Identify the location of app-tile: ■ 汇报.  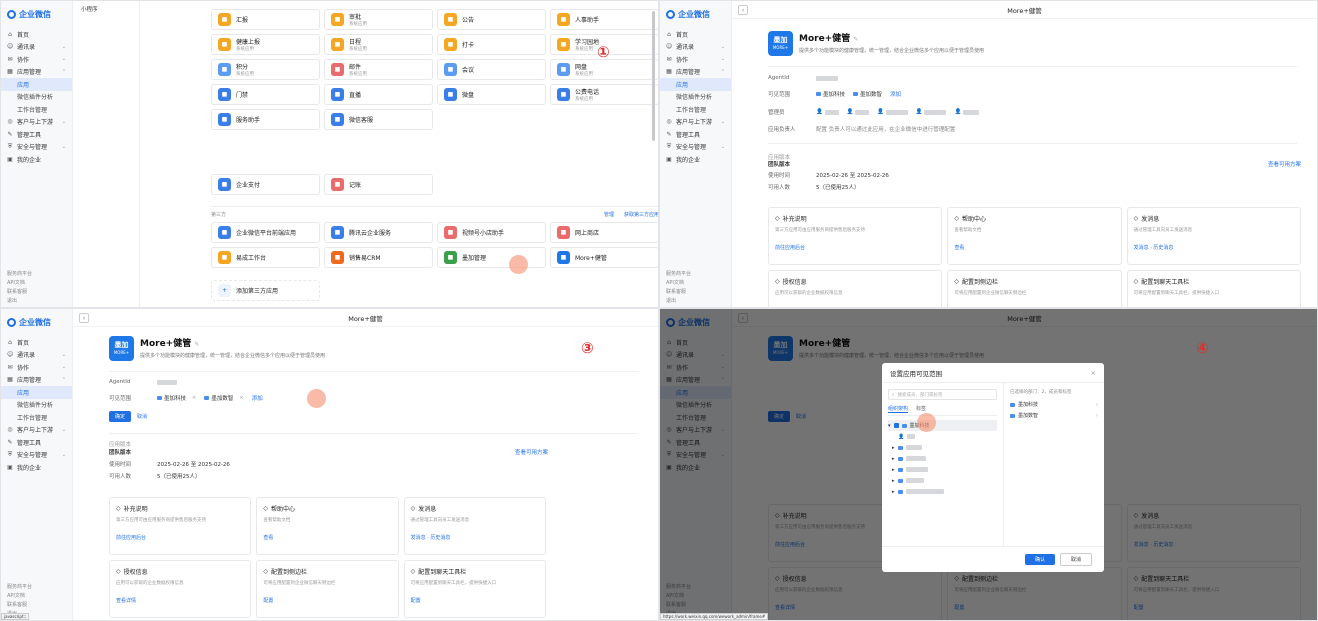
(265, 19).